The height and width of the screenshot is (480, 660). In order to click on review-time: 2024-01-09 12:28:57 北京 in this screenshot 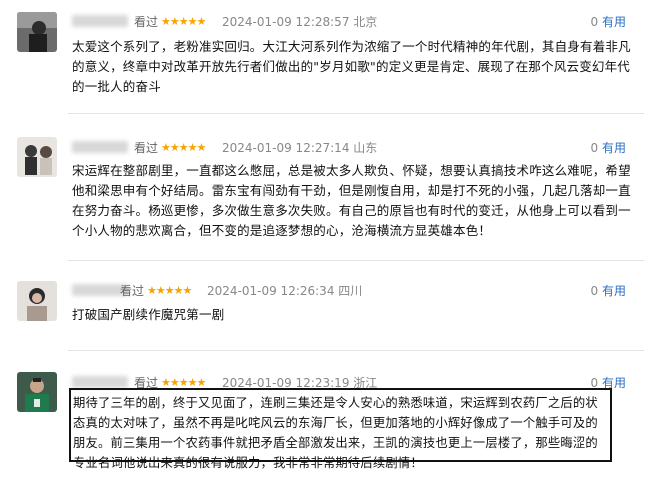, I will do `click(300, 22)`.